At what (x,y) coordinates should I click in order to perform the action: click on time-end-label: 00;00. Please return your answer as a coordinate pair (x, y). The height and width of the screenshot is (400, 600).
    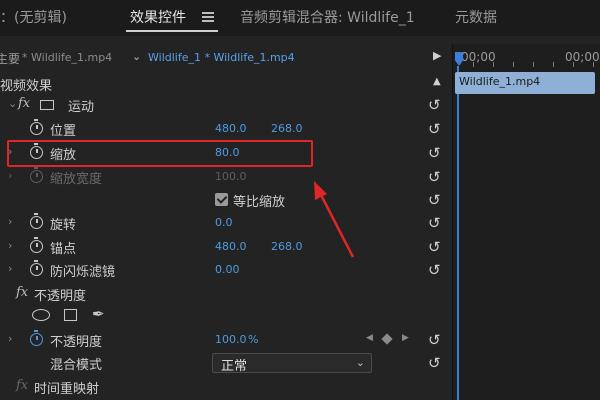
    Looking at the image, I should click on (582, 57).